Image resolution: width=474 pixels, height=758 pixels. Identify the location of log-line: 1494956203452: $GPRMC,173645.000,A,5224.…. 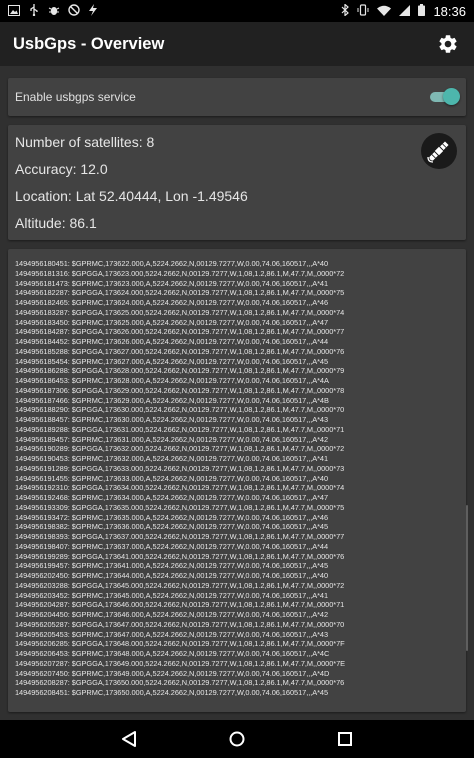
(172, 595).